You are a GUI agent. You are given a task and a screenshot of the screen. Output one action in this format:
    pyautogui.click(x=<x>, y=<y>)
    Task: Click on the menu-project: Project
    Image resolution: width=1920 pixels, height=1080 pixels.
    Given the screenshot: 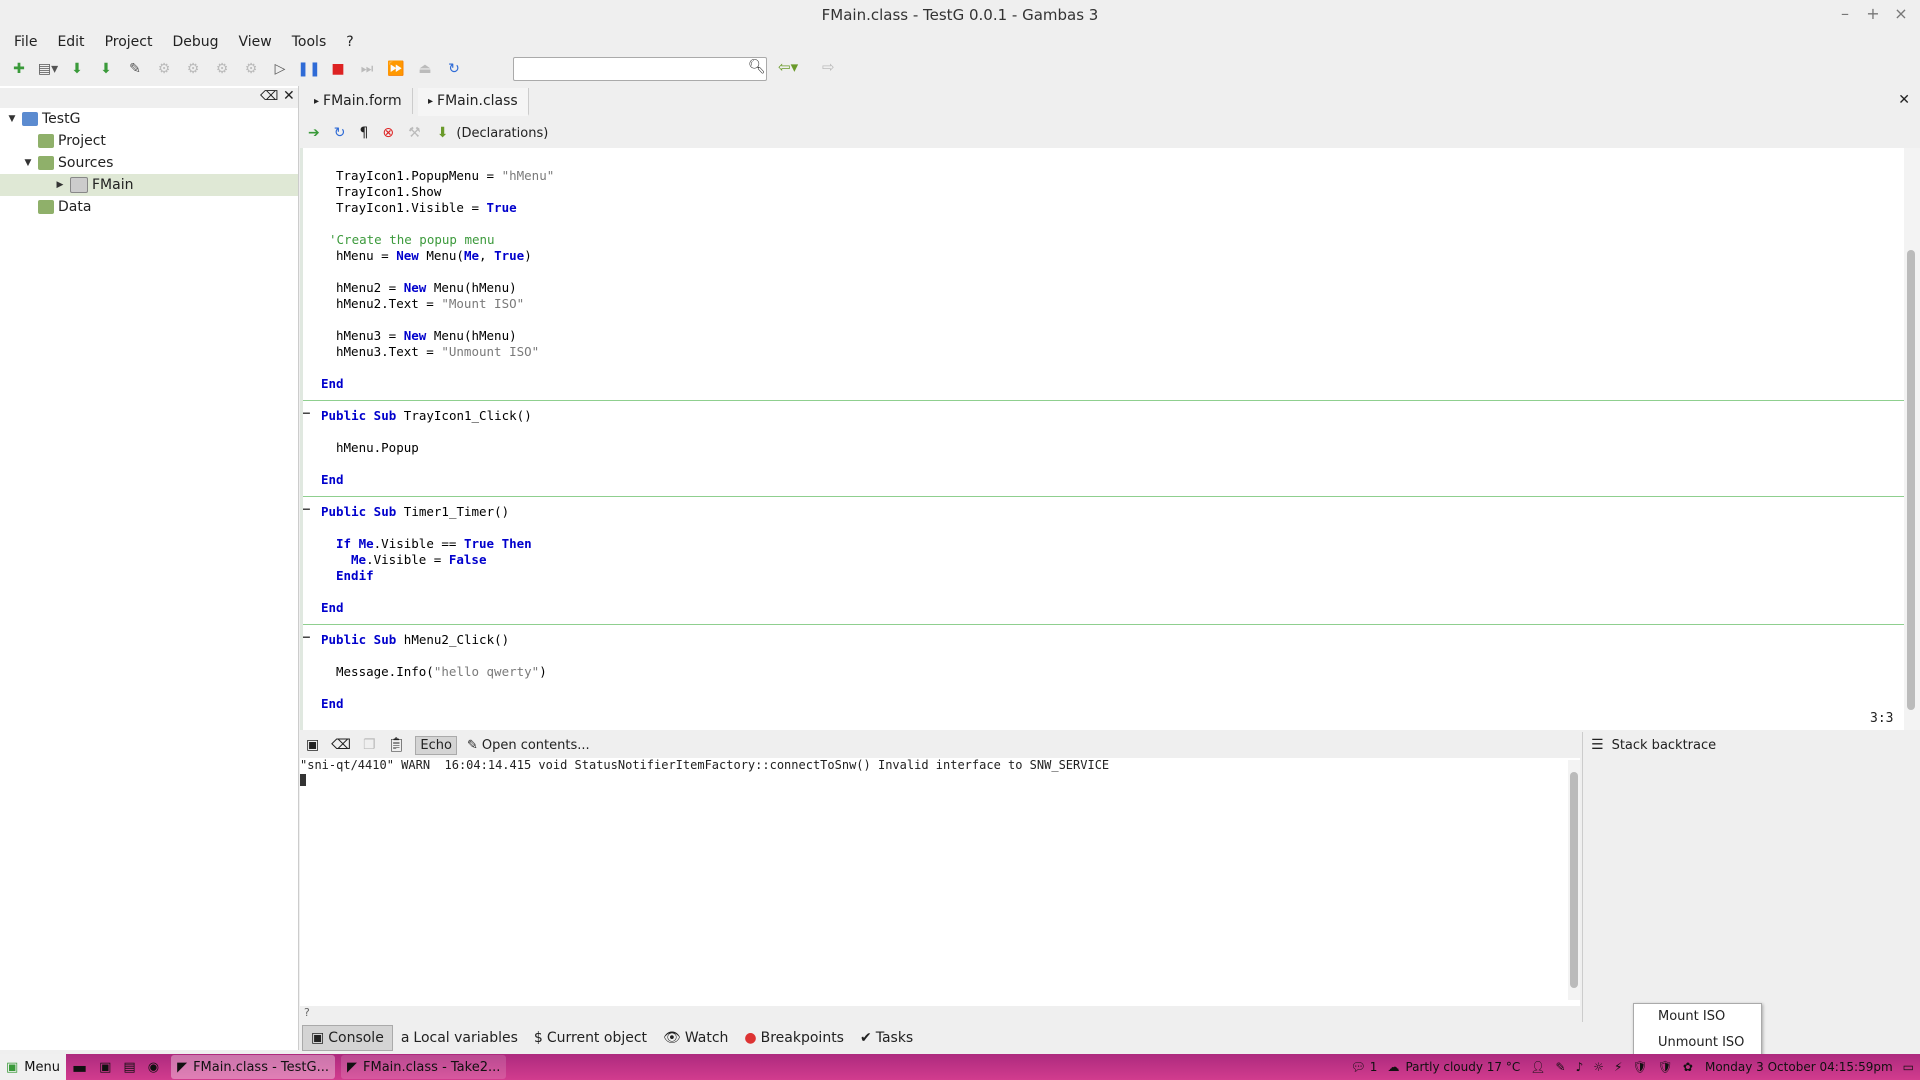 What is the action you would take?
    pyautogui.click(x=129, y=42)
    